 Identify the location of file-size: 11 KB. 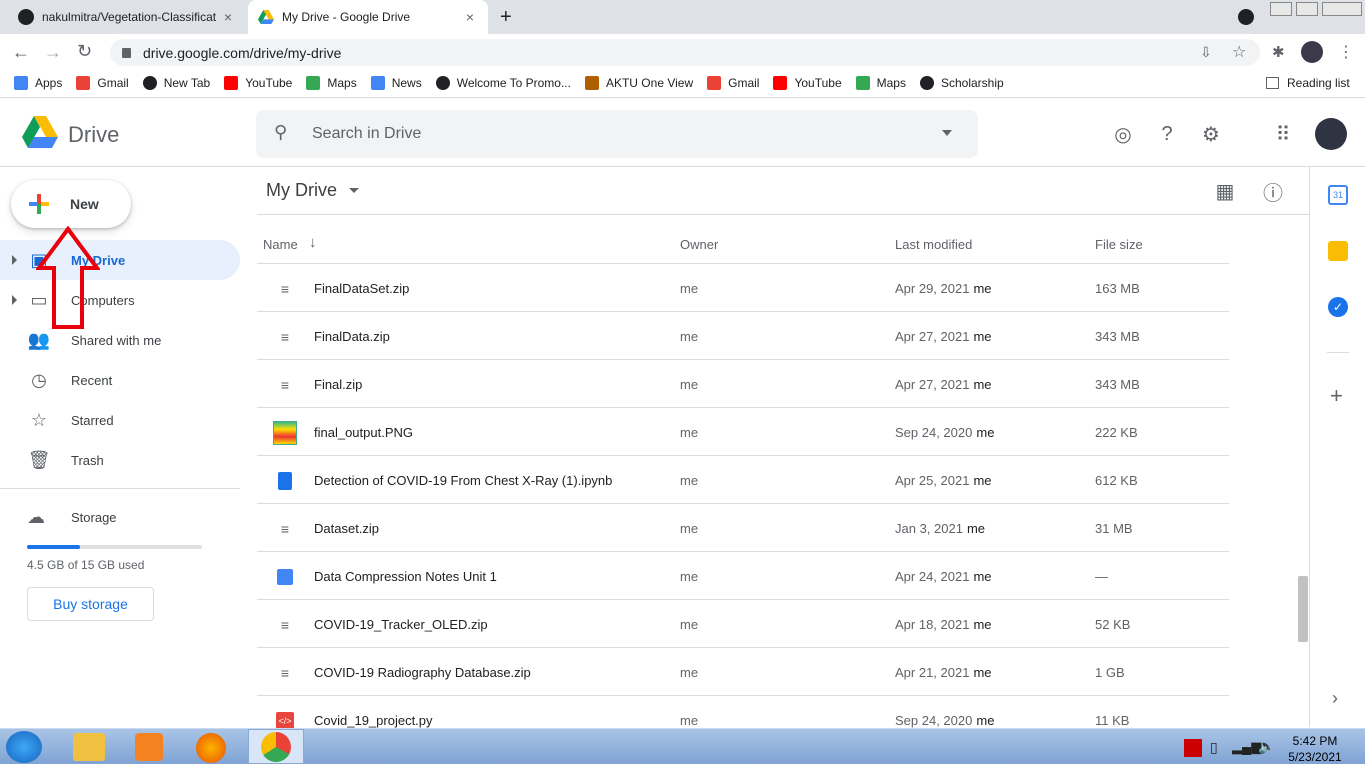
(1112, 720).